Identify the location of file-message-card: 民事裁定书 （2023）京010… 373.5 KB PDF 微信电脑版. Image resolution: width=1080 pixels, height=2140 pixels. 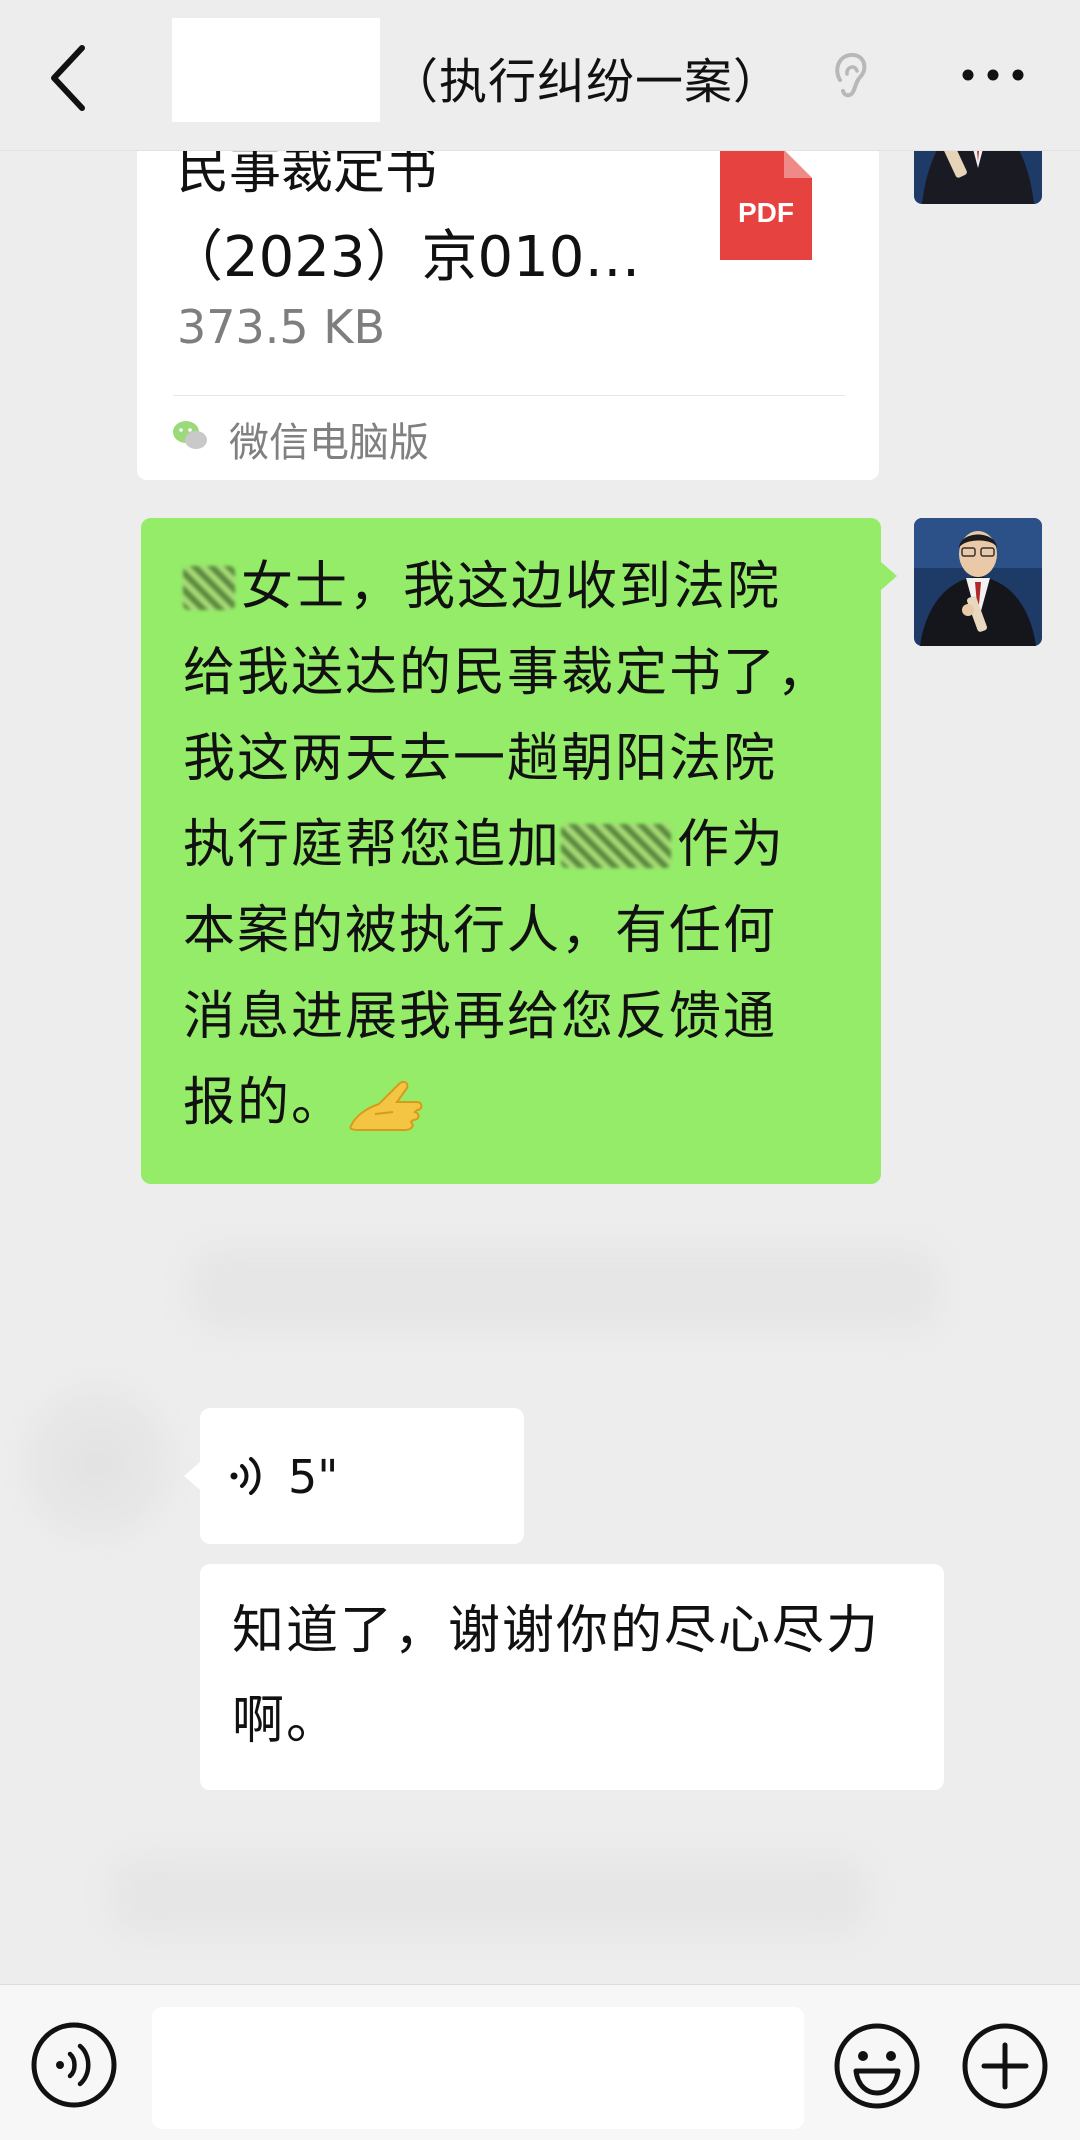
(508, 300).